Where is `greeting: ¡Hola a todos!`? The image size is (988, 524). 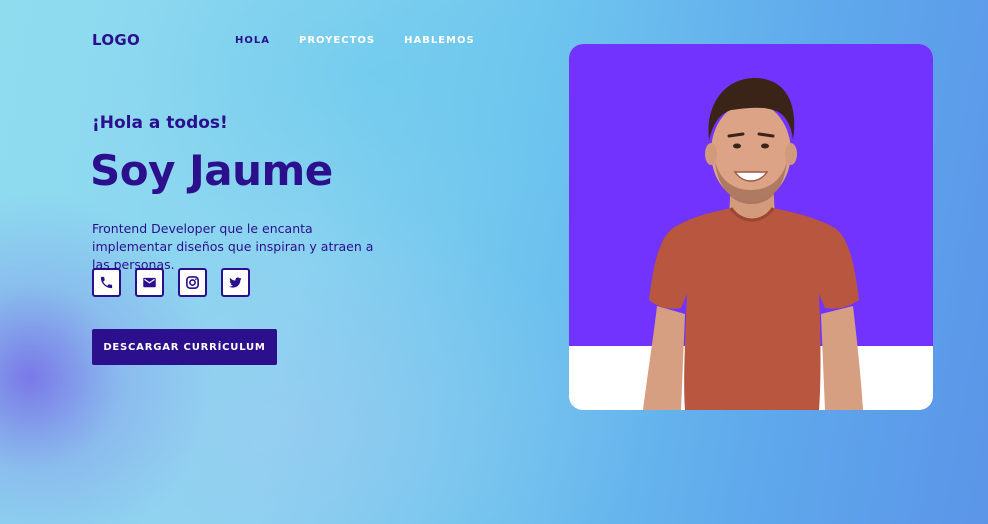 greeting: ¡Hola a todos! is located at coordinates (160, 123).